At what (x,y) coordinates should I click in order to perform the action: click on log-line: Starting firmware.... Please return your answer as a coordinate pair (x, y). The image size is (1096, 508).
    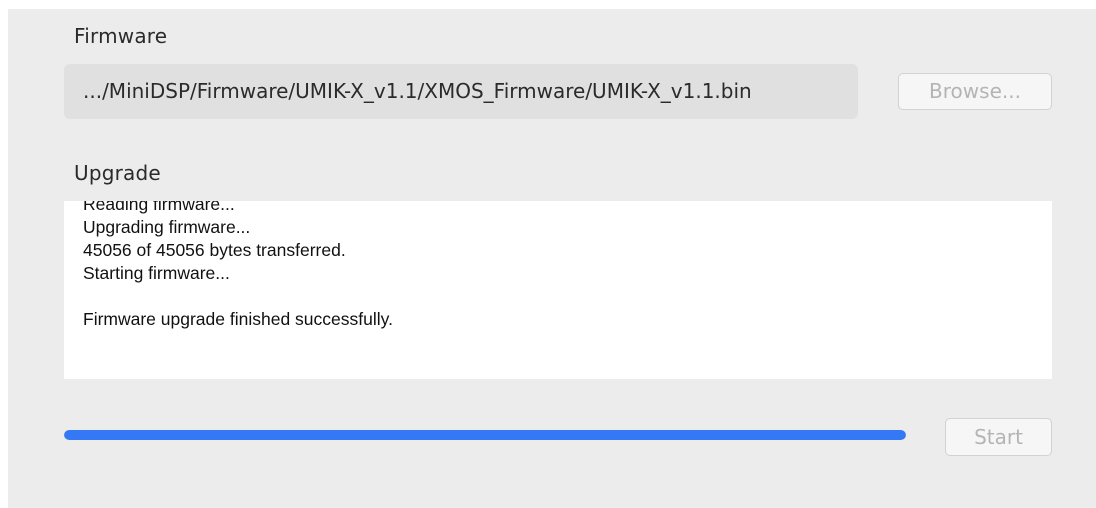
    Looking at the image, I should click on (156, 273).